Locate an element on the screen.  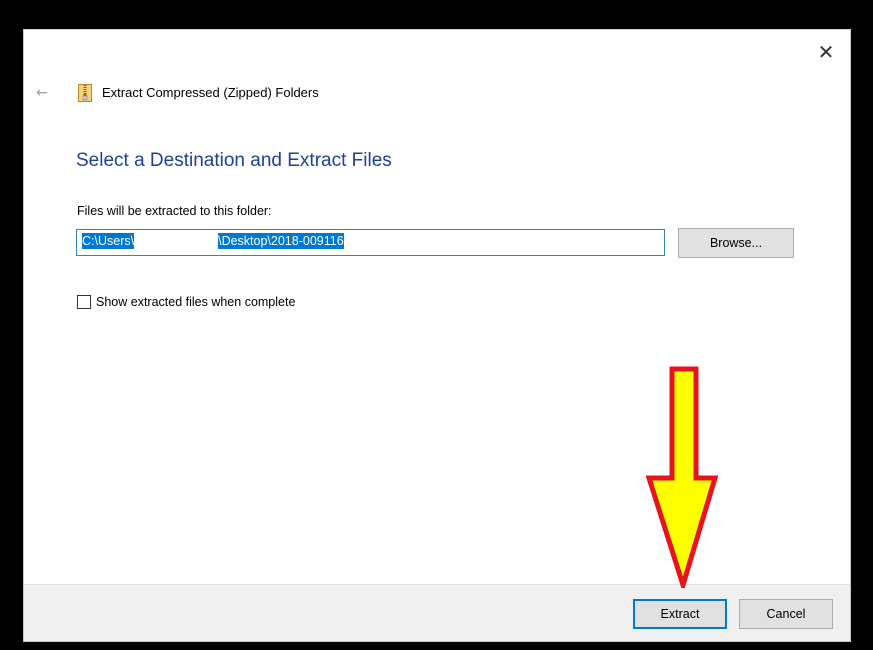
destination-label: Files will be extracted to this folder: is located at coordinates (174, 211).